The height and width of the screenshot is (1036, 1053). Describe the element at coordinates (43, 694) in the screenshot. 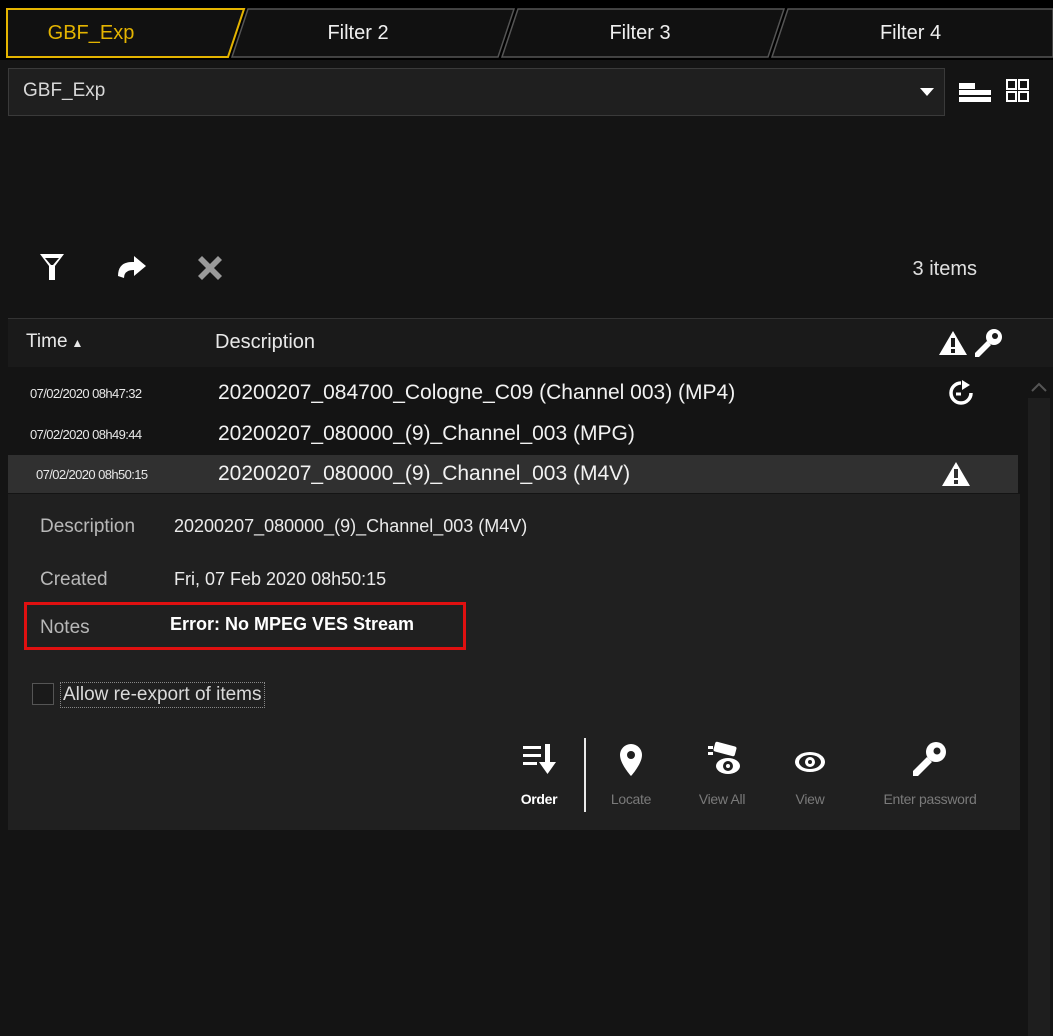

I see `allow-reexport-checkbox` at that location.